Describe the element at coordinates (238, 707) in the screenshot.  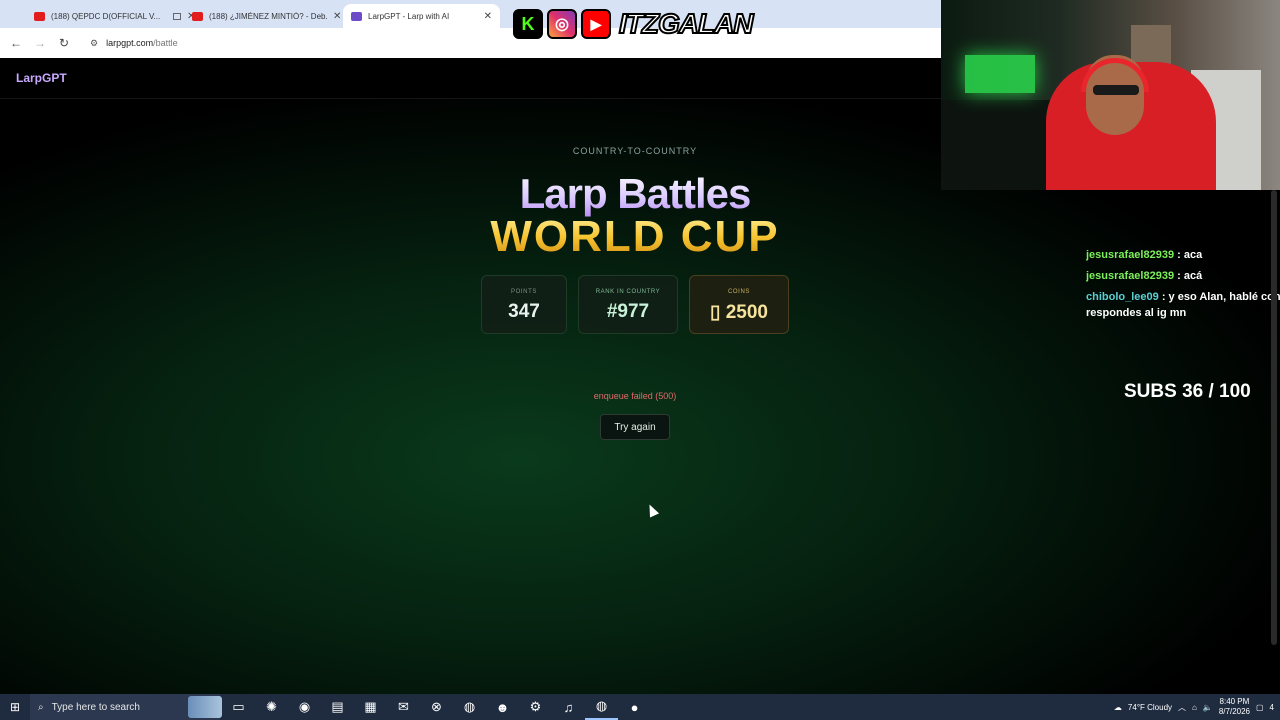
I see `task-view-icon: ▭` at that location.